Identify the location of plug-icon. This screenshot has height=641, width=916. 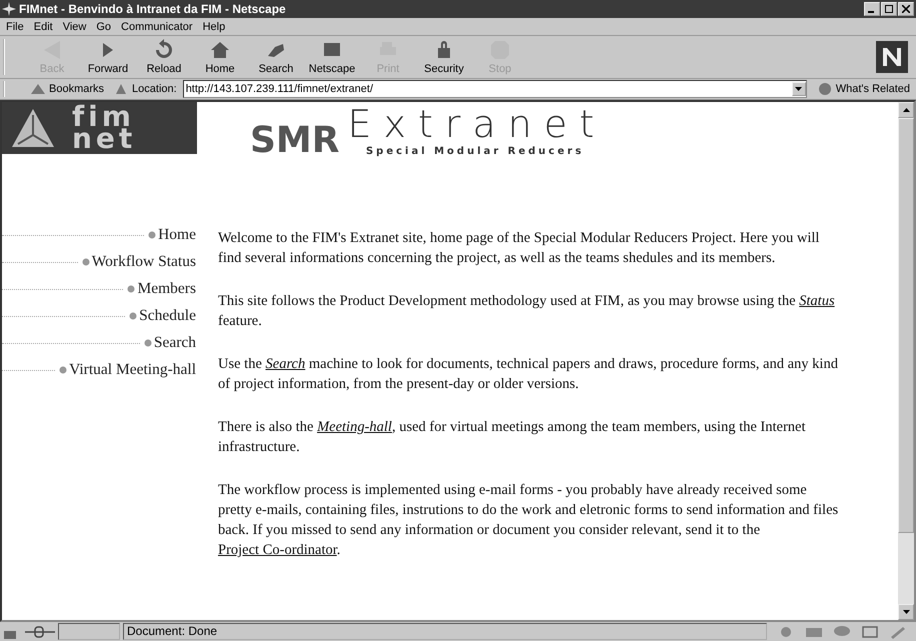
(40, 631).